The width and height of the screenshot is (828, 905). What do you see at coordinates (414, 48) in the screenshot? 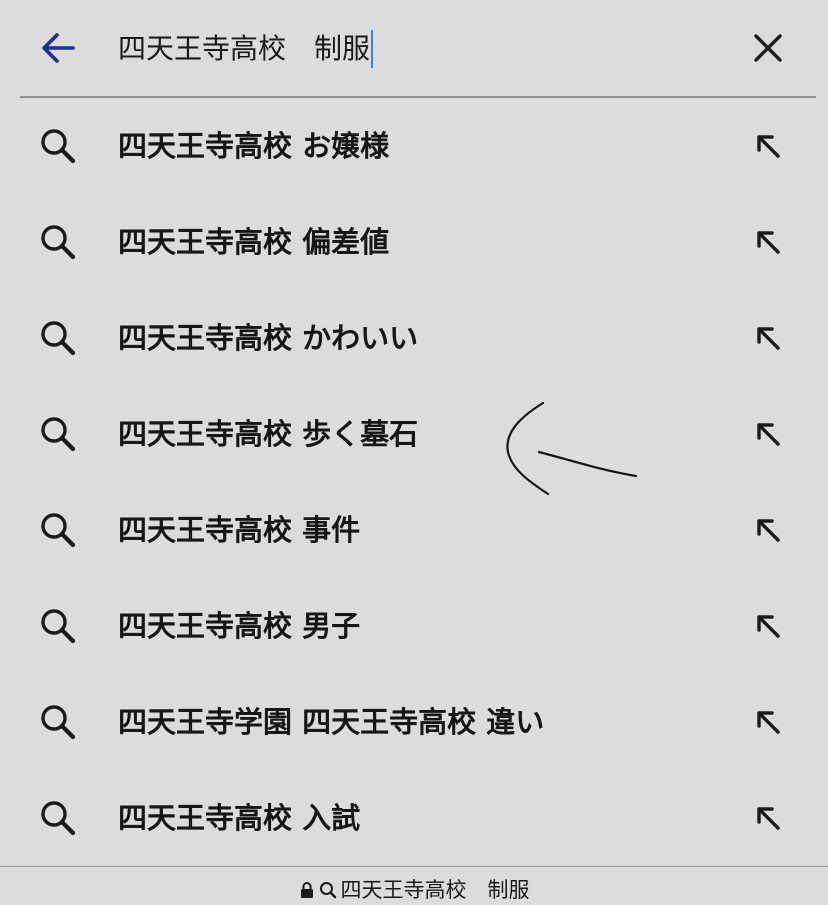
I see `search-bar: 四天王寺高校 制服` at bounding box center [414, 48].